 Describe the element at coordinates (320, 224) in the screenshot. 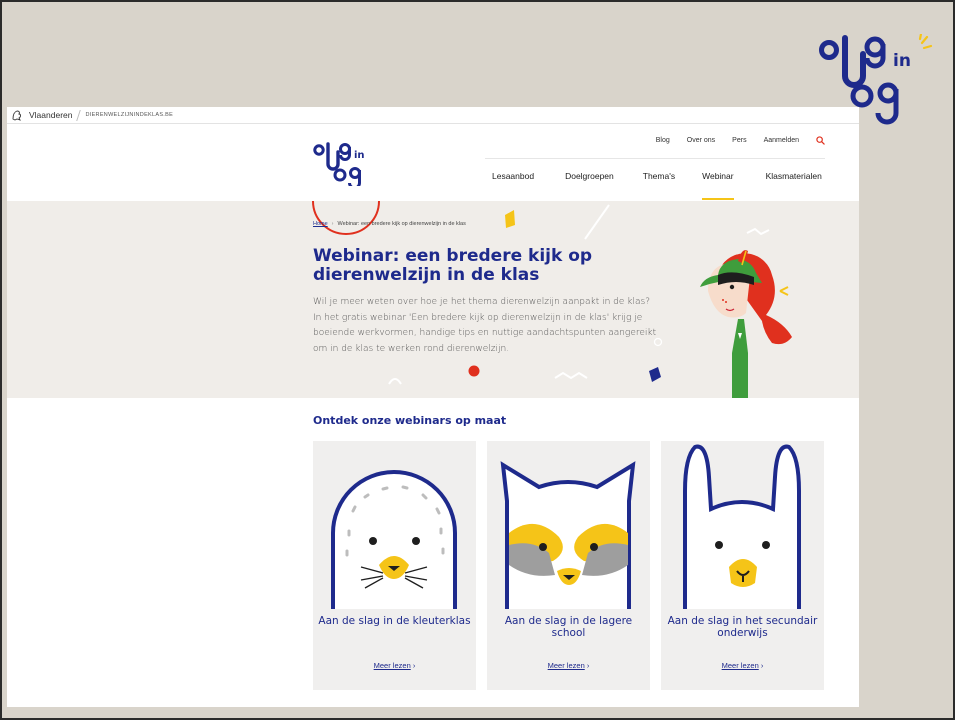

I see `breadcrumb-home: Home` at that location.